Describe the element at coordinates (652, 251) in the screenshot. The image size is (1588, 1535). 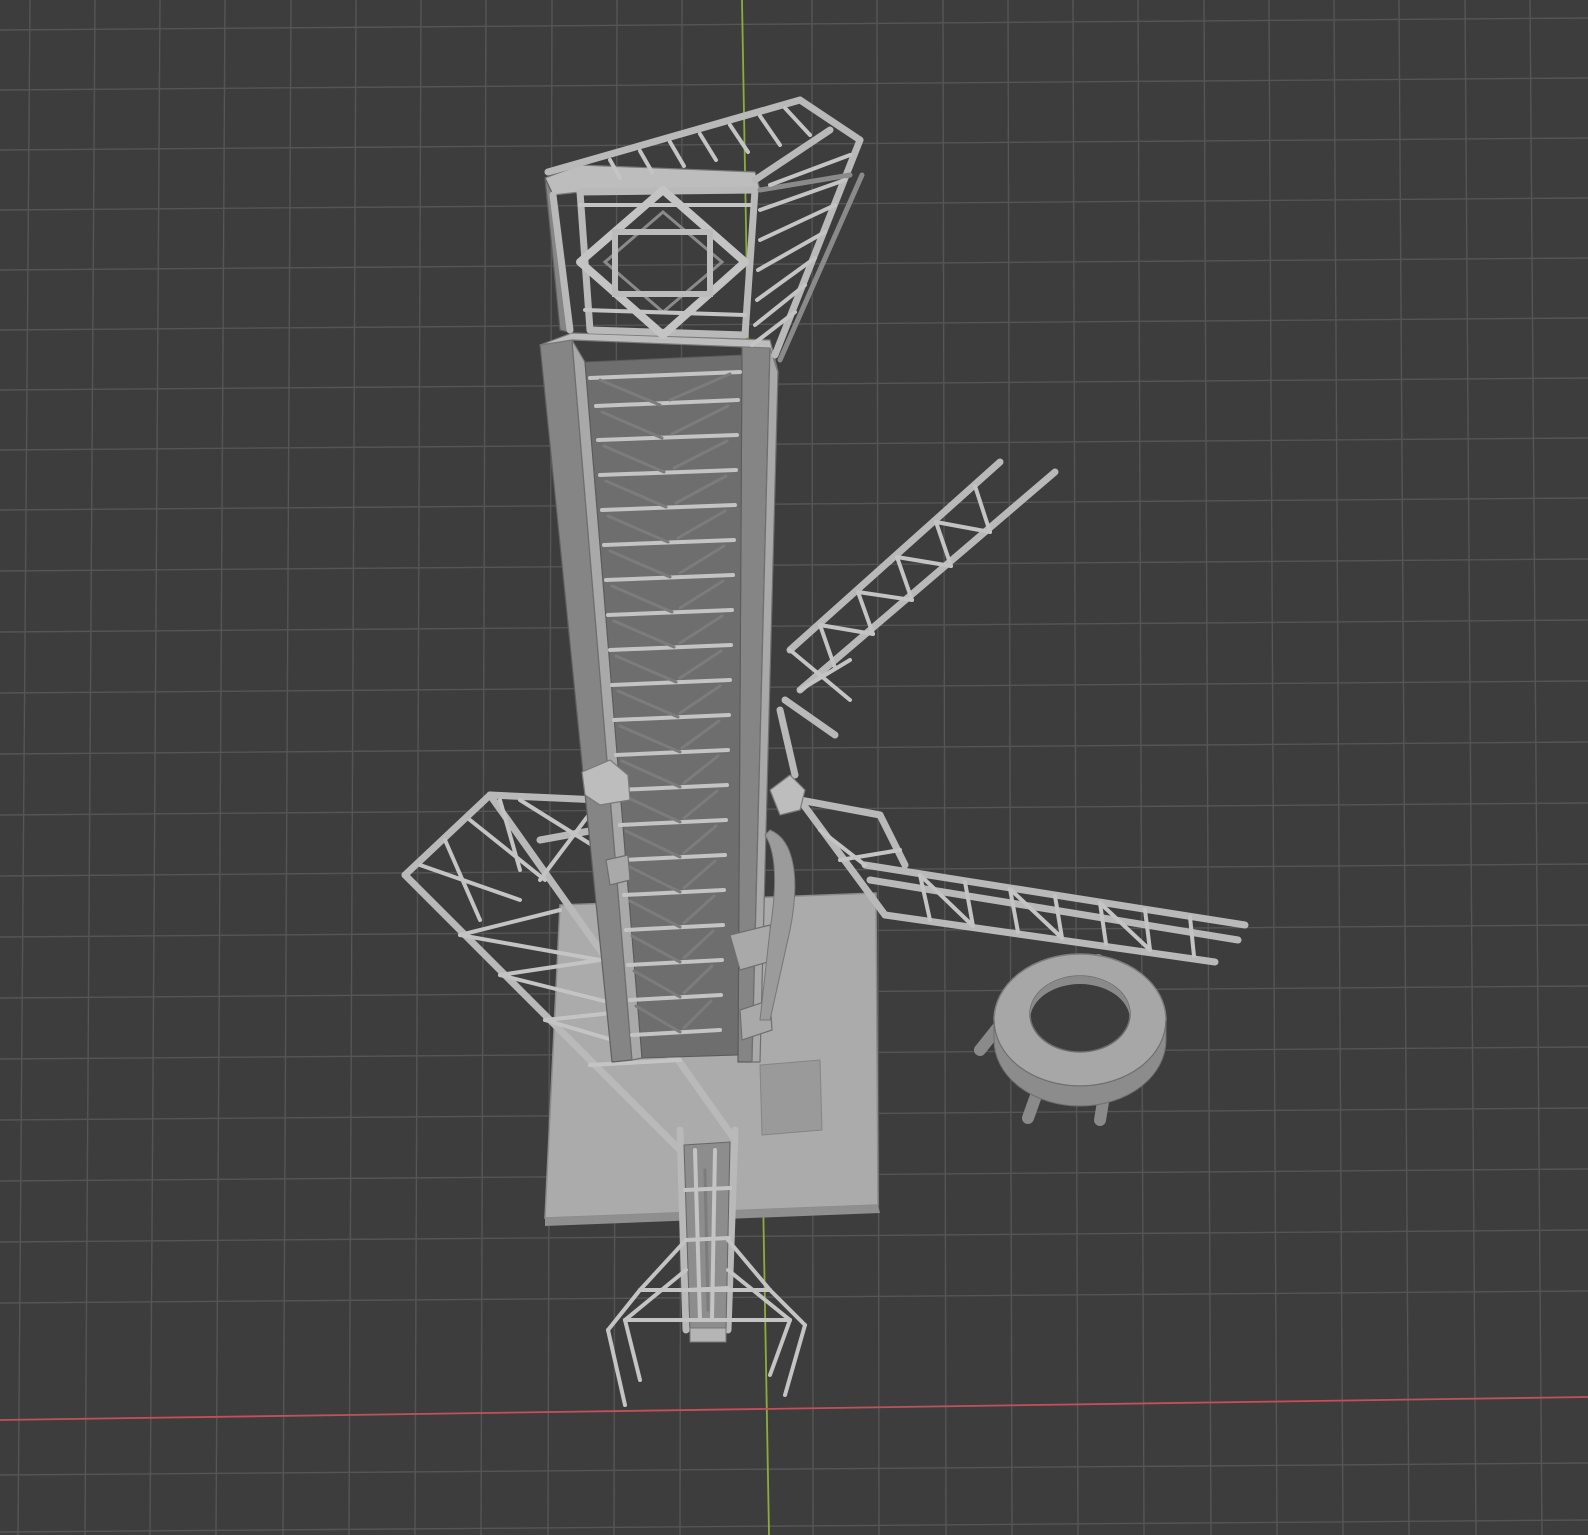
I see `tower-head` at that location.